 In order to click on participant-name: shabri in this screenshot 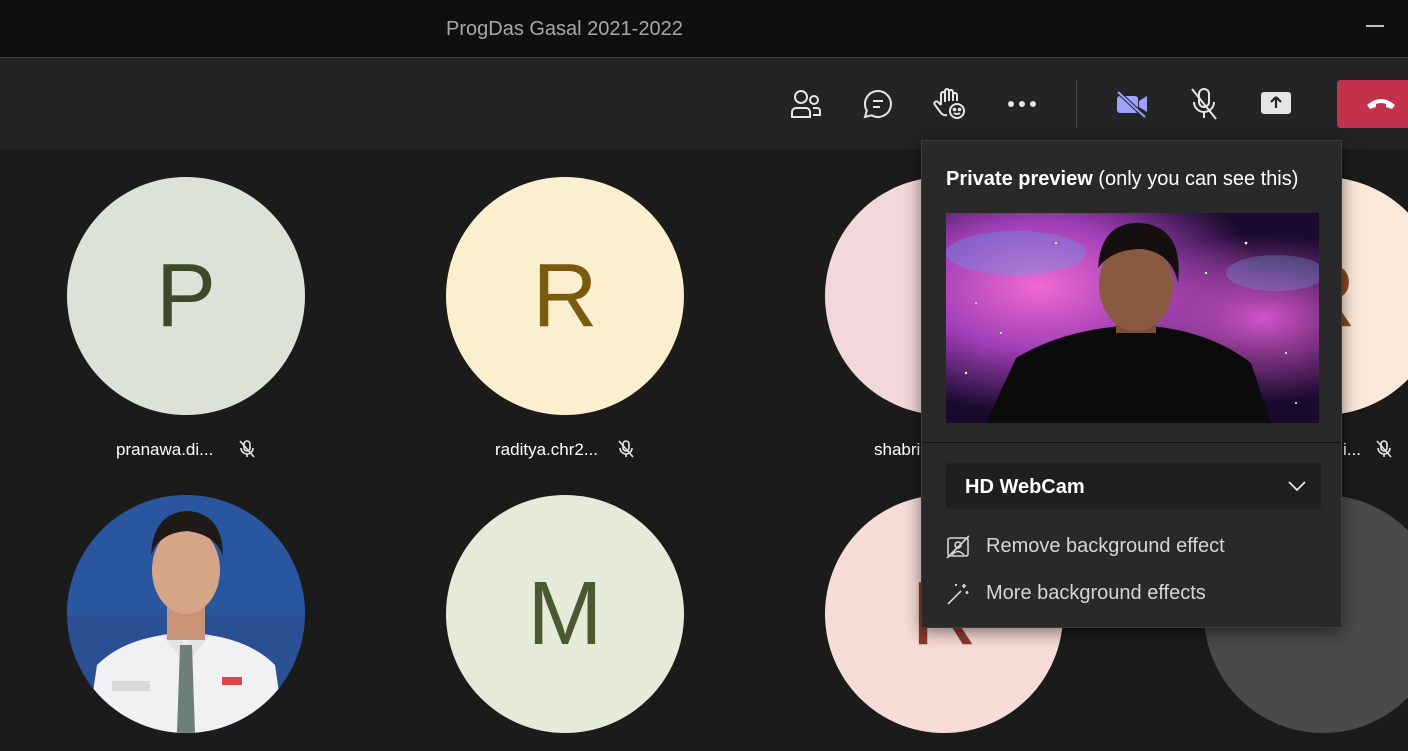, I will do `click(897, 449)`.